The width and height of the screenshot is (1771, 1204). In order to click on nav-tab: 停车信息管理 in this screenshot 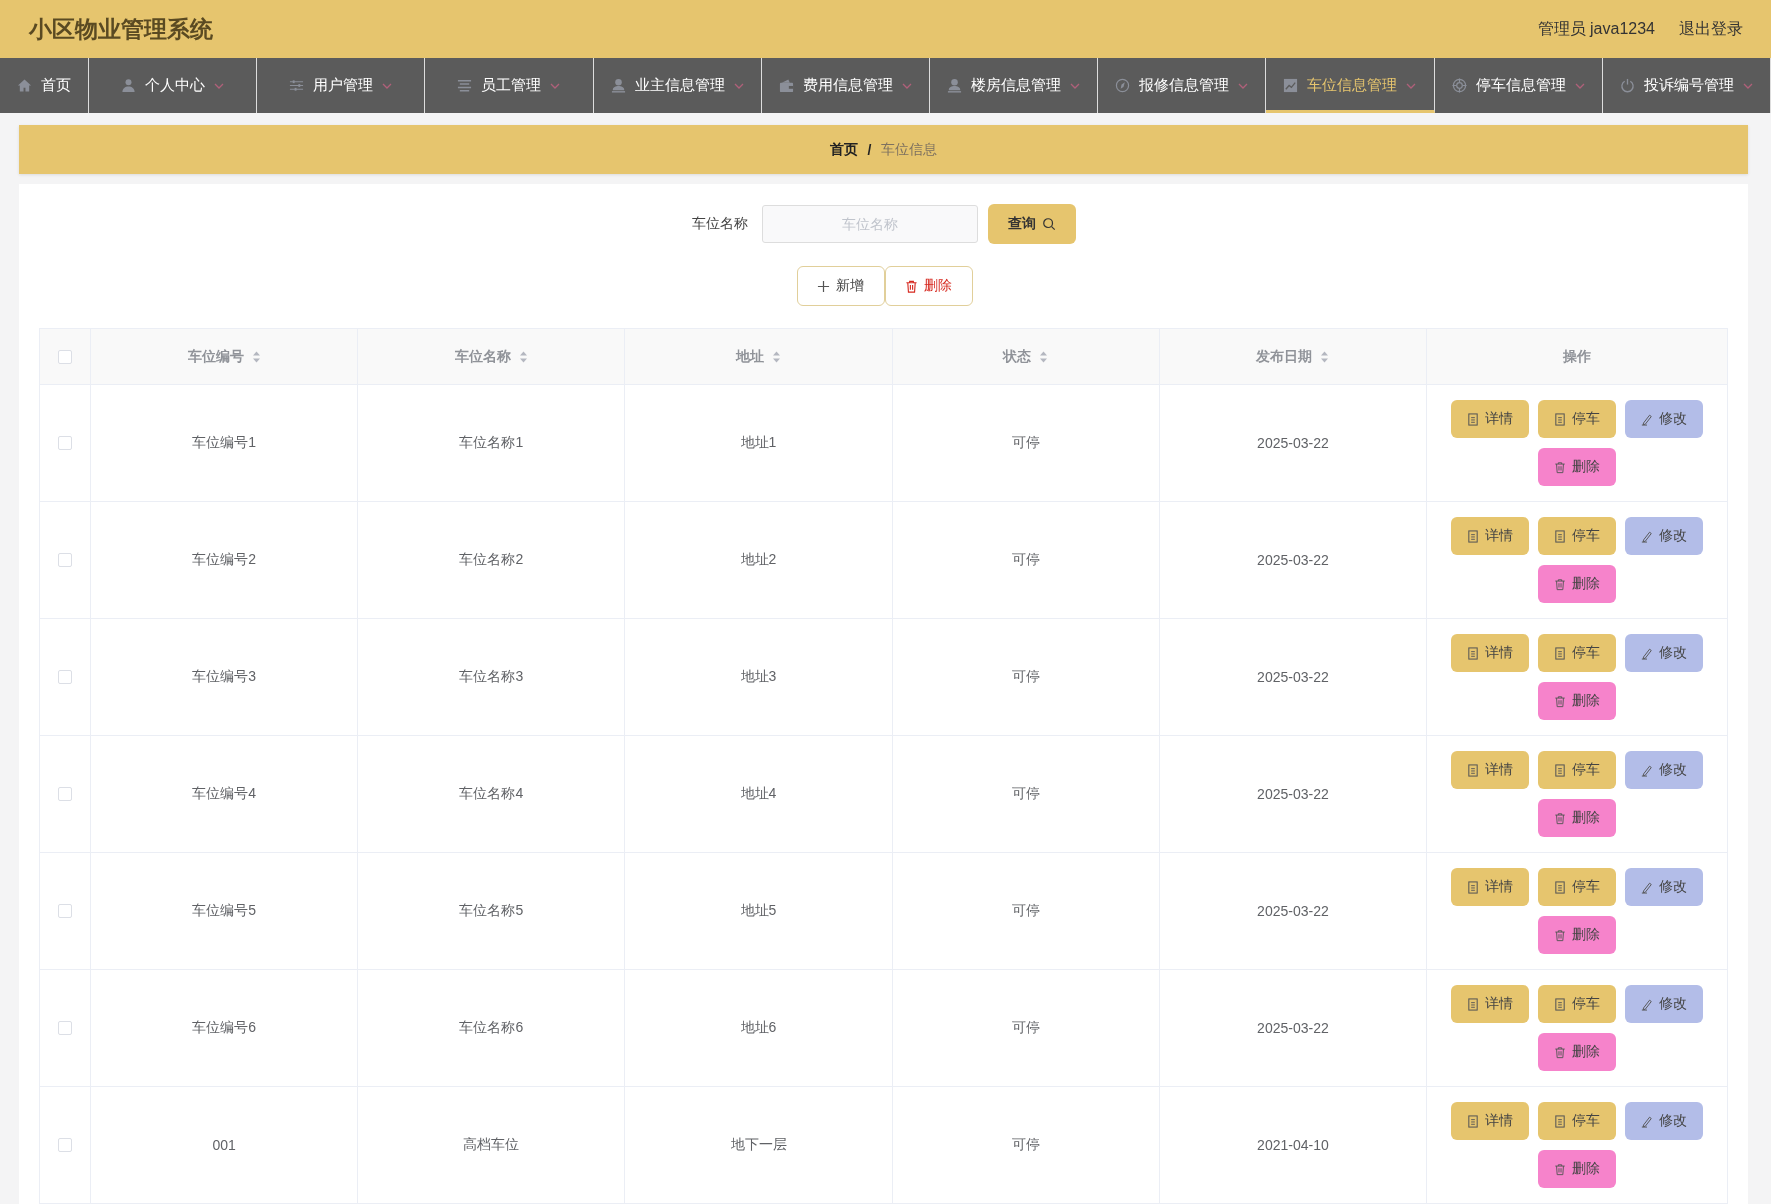, I will do `click(1518, 85)`.